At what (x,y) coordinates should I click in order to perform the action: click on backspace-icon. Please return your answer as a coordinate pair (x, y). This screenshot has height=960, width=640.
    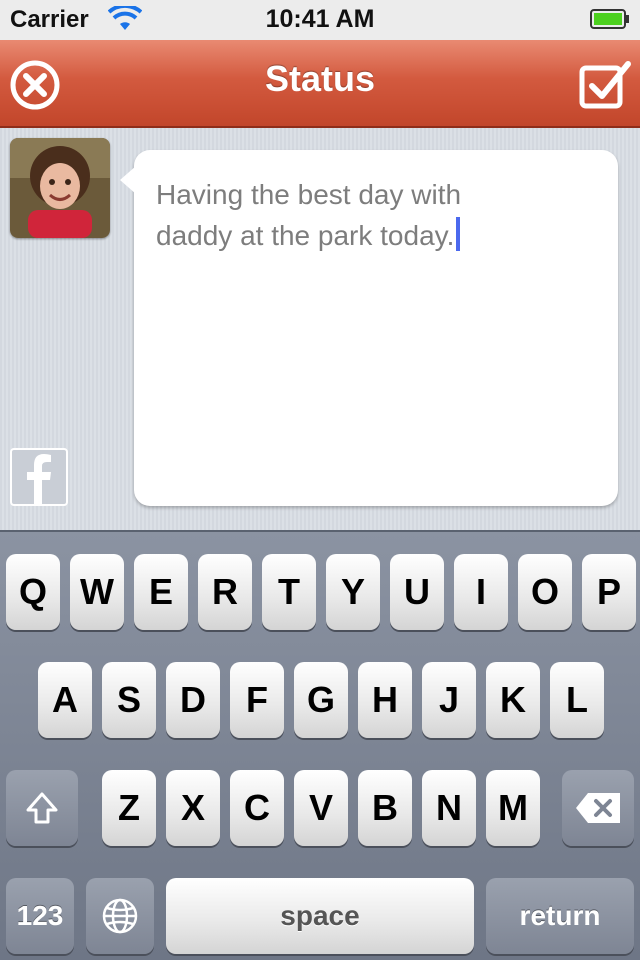
    Looking at the image, I should click on (598, 808).